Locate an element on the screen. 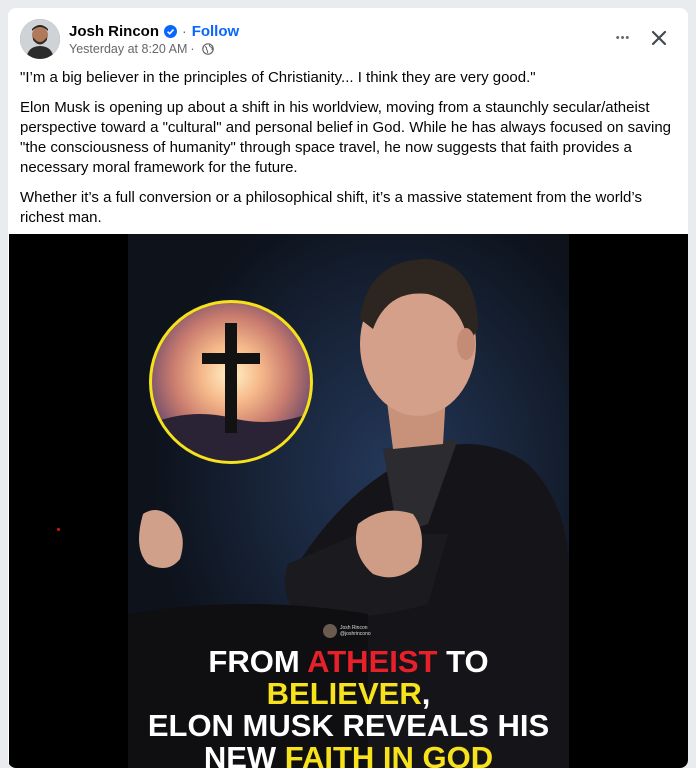  headline-line-1: FROM ATHEIST TO BELIEVER, is located at coordinates (348, 678).